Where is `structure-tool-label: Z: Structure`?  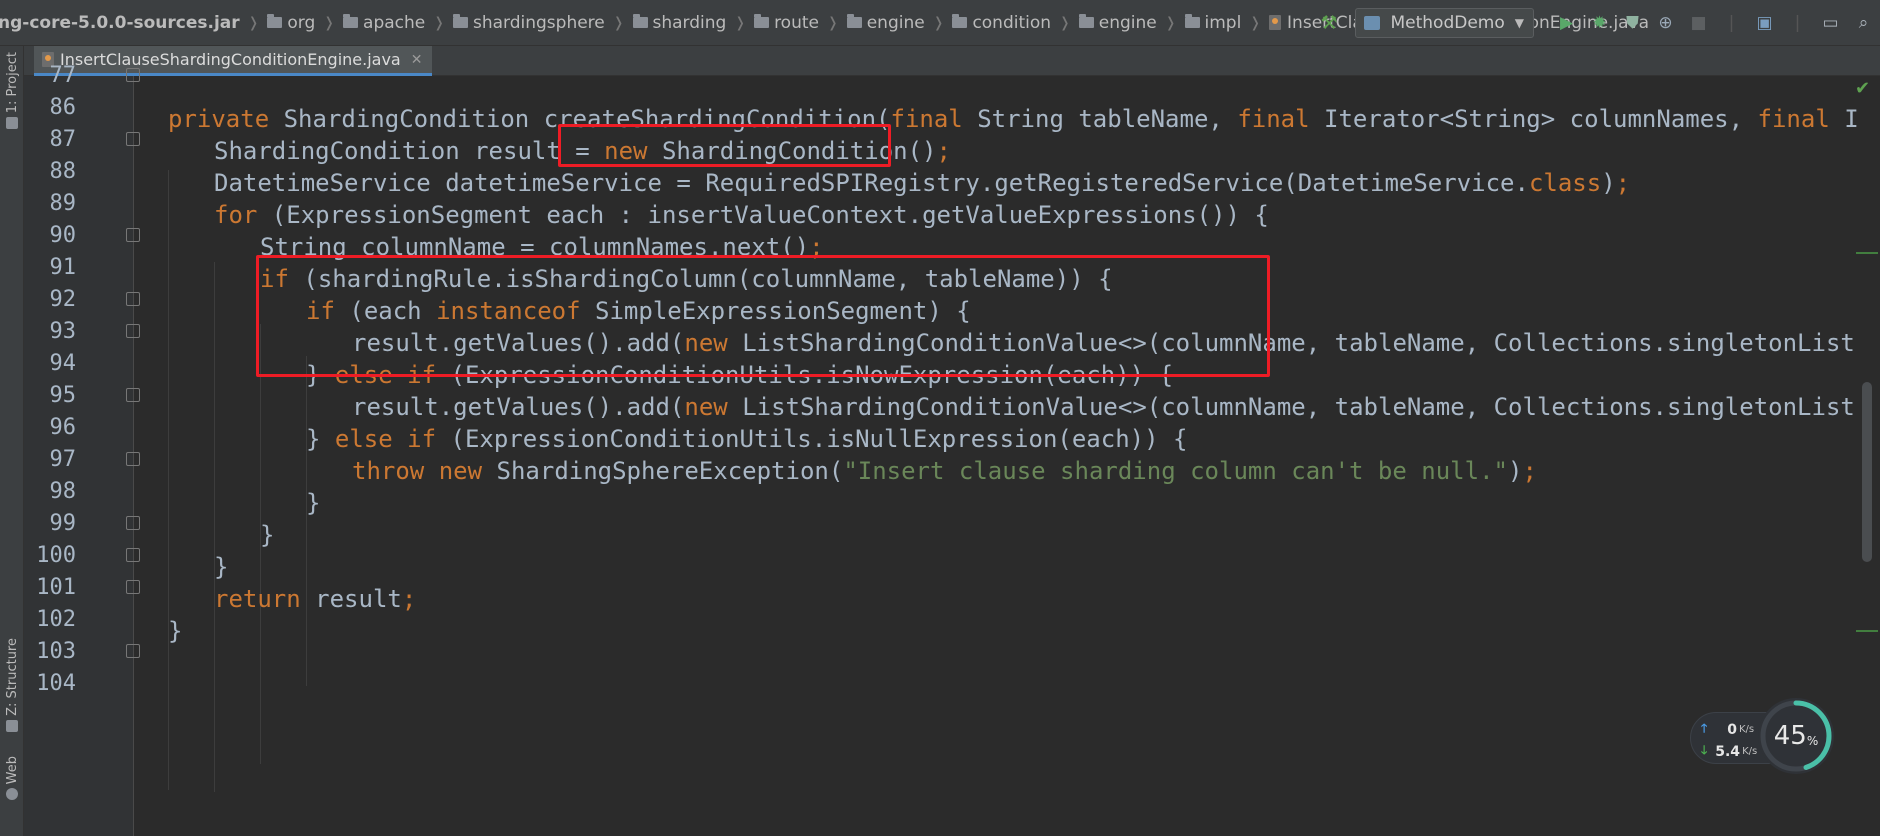
structure-tool-label: Z: Structure is located at coordinates (12, 677).